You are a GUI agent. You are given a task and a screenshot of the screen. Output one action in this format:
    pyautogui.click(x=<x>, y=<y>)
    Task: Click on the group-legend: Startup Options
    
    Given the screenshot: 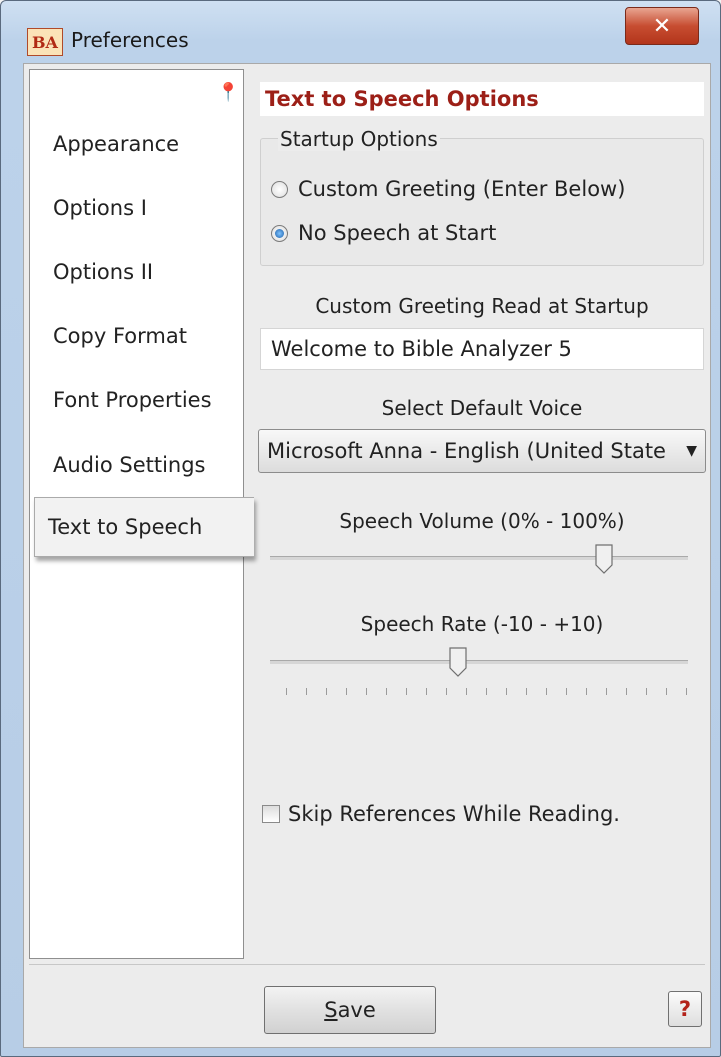 What is the action you would take?
    pyautogui.click(x=359, y=139)
    